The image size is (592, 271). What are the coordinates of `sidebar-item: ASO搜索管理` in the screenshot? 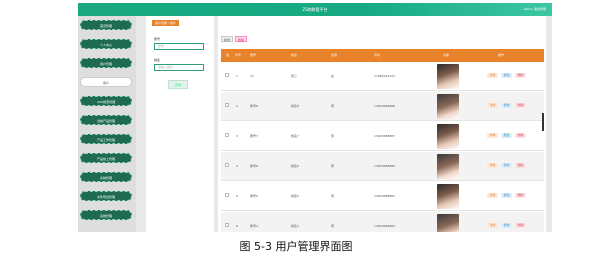 It's located at (106, 101).